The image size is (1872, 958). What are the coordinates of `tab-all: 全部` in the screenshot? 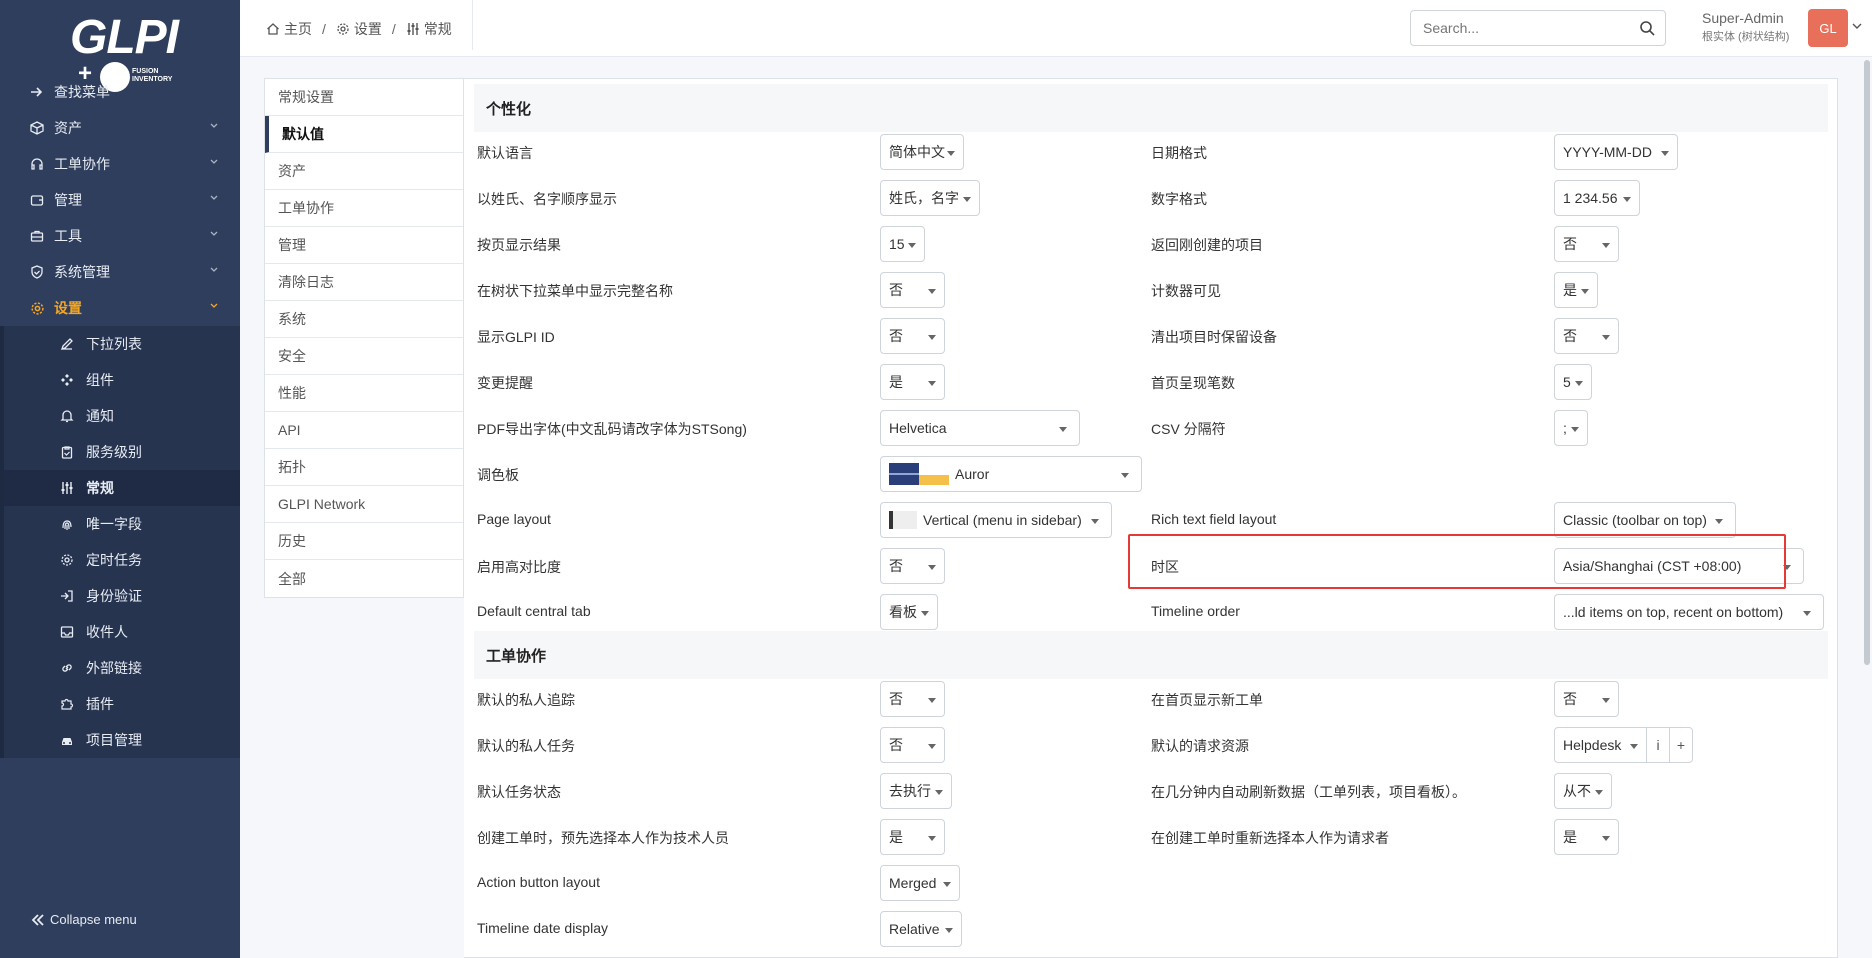 It's located at (364, 578).